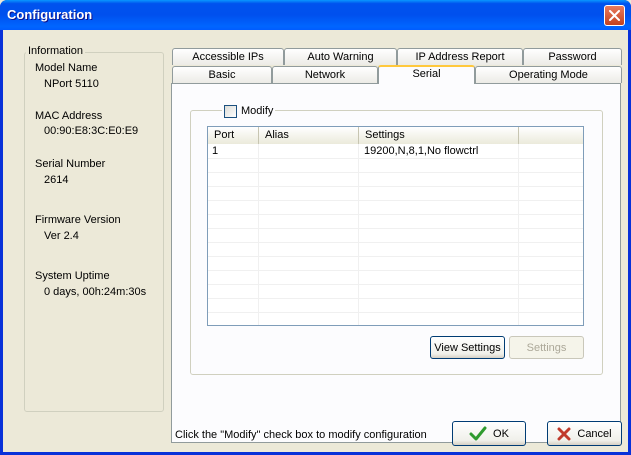 This screenshot has width=631, height=455. I want to click on window-title: Configuration, so click(50, 14).